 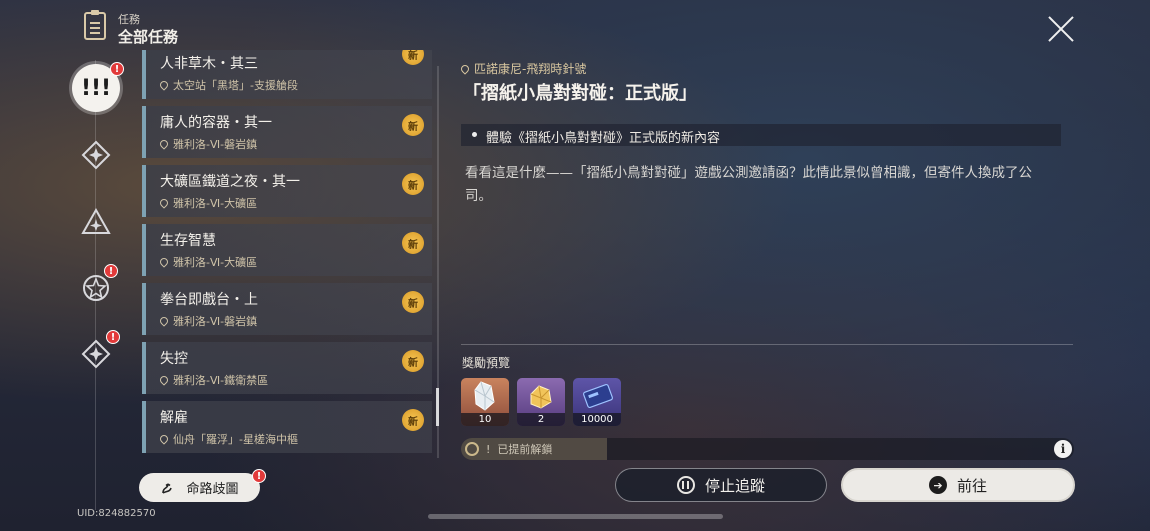 I want to click on quest-item: 大礦區鐵道之夜・其一 雅利洛-Ⅵ-大礦區 新, so click(x=287, y=191).